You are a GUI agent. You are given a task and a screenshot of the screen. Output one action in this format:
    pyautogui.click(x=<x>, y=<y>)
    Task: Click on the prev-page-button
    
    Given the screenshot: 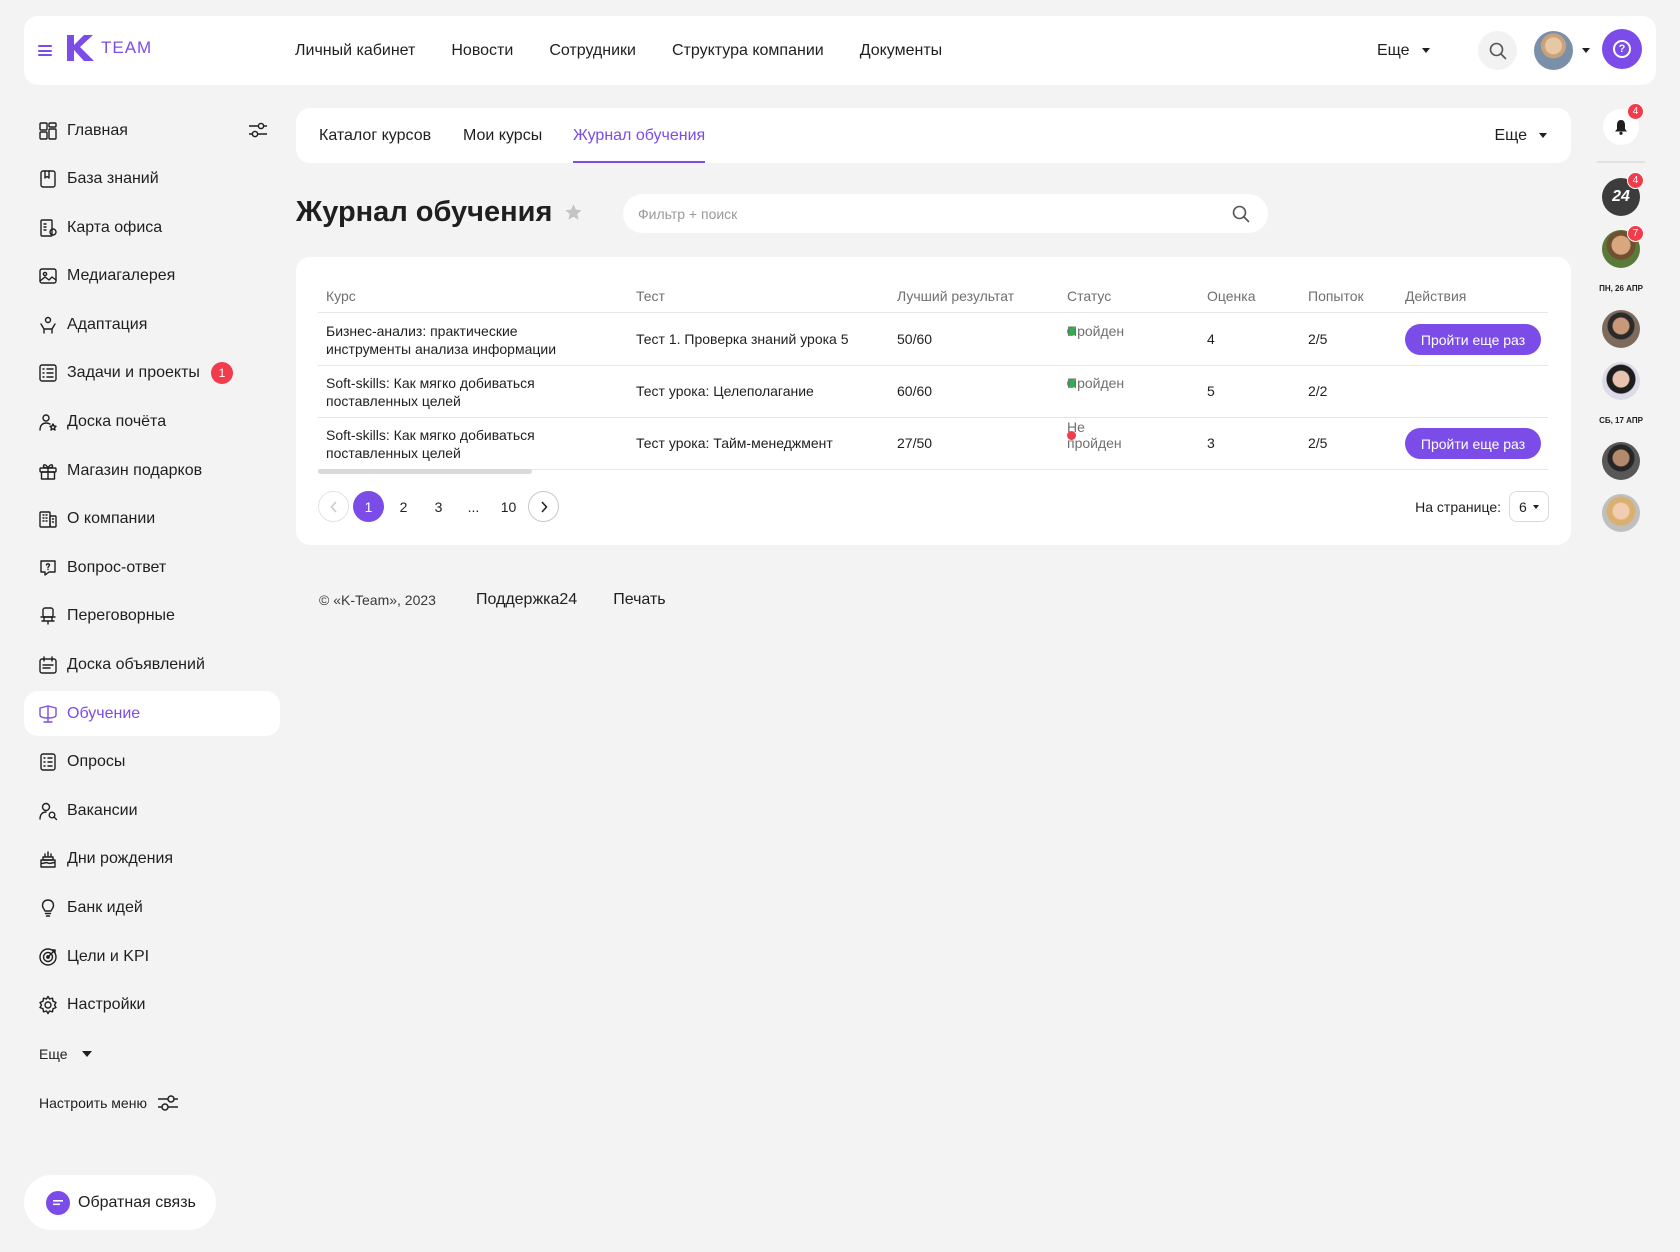 What is the action you would take?
    pyautogui.click(x=333, y=506)
    